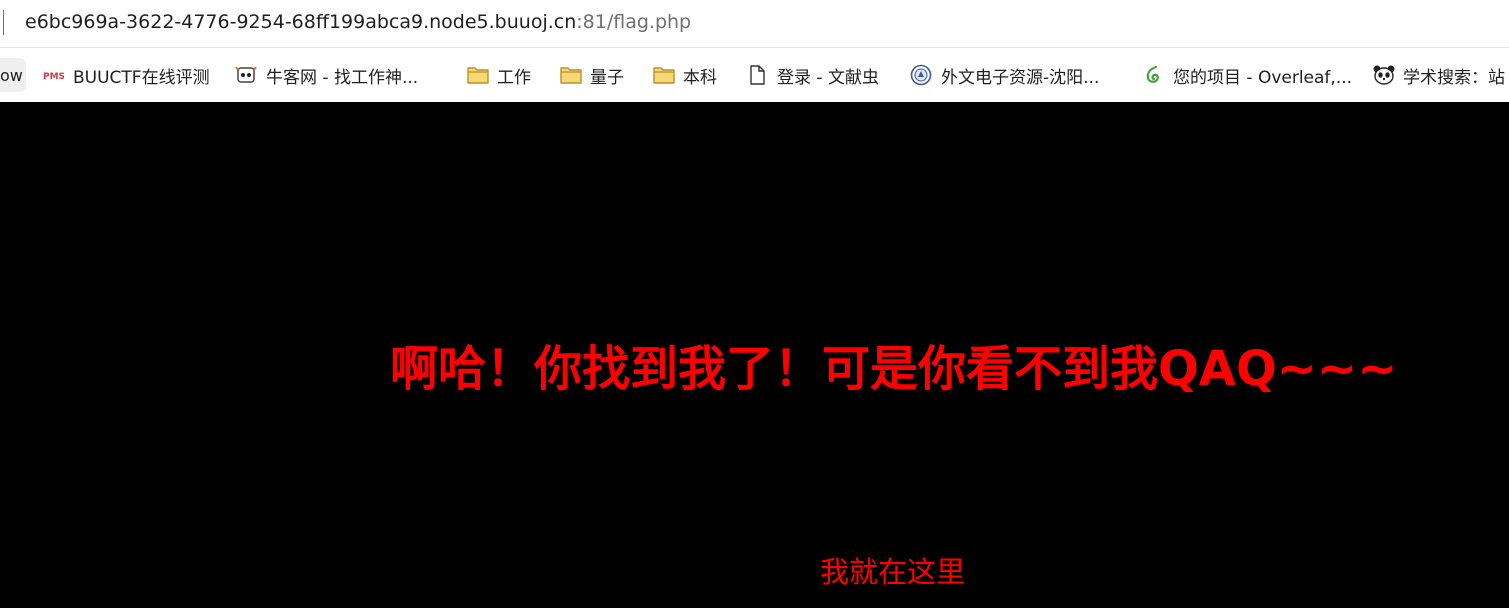 The width and height of the screenshot is (1509, 608). Describe the element at coordinates (1383, 75) in the screenshot. I see `panda-icon` at that location.